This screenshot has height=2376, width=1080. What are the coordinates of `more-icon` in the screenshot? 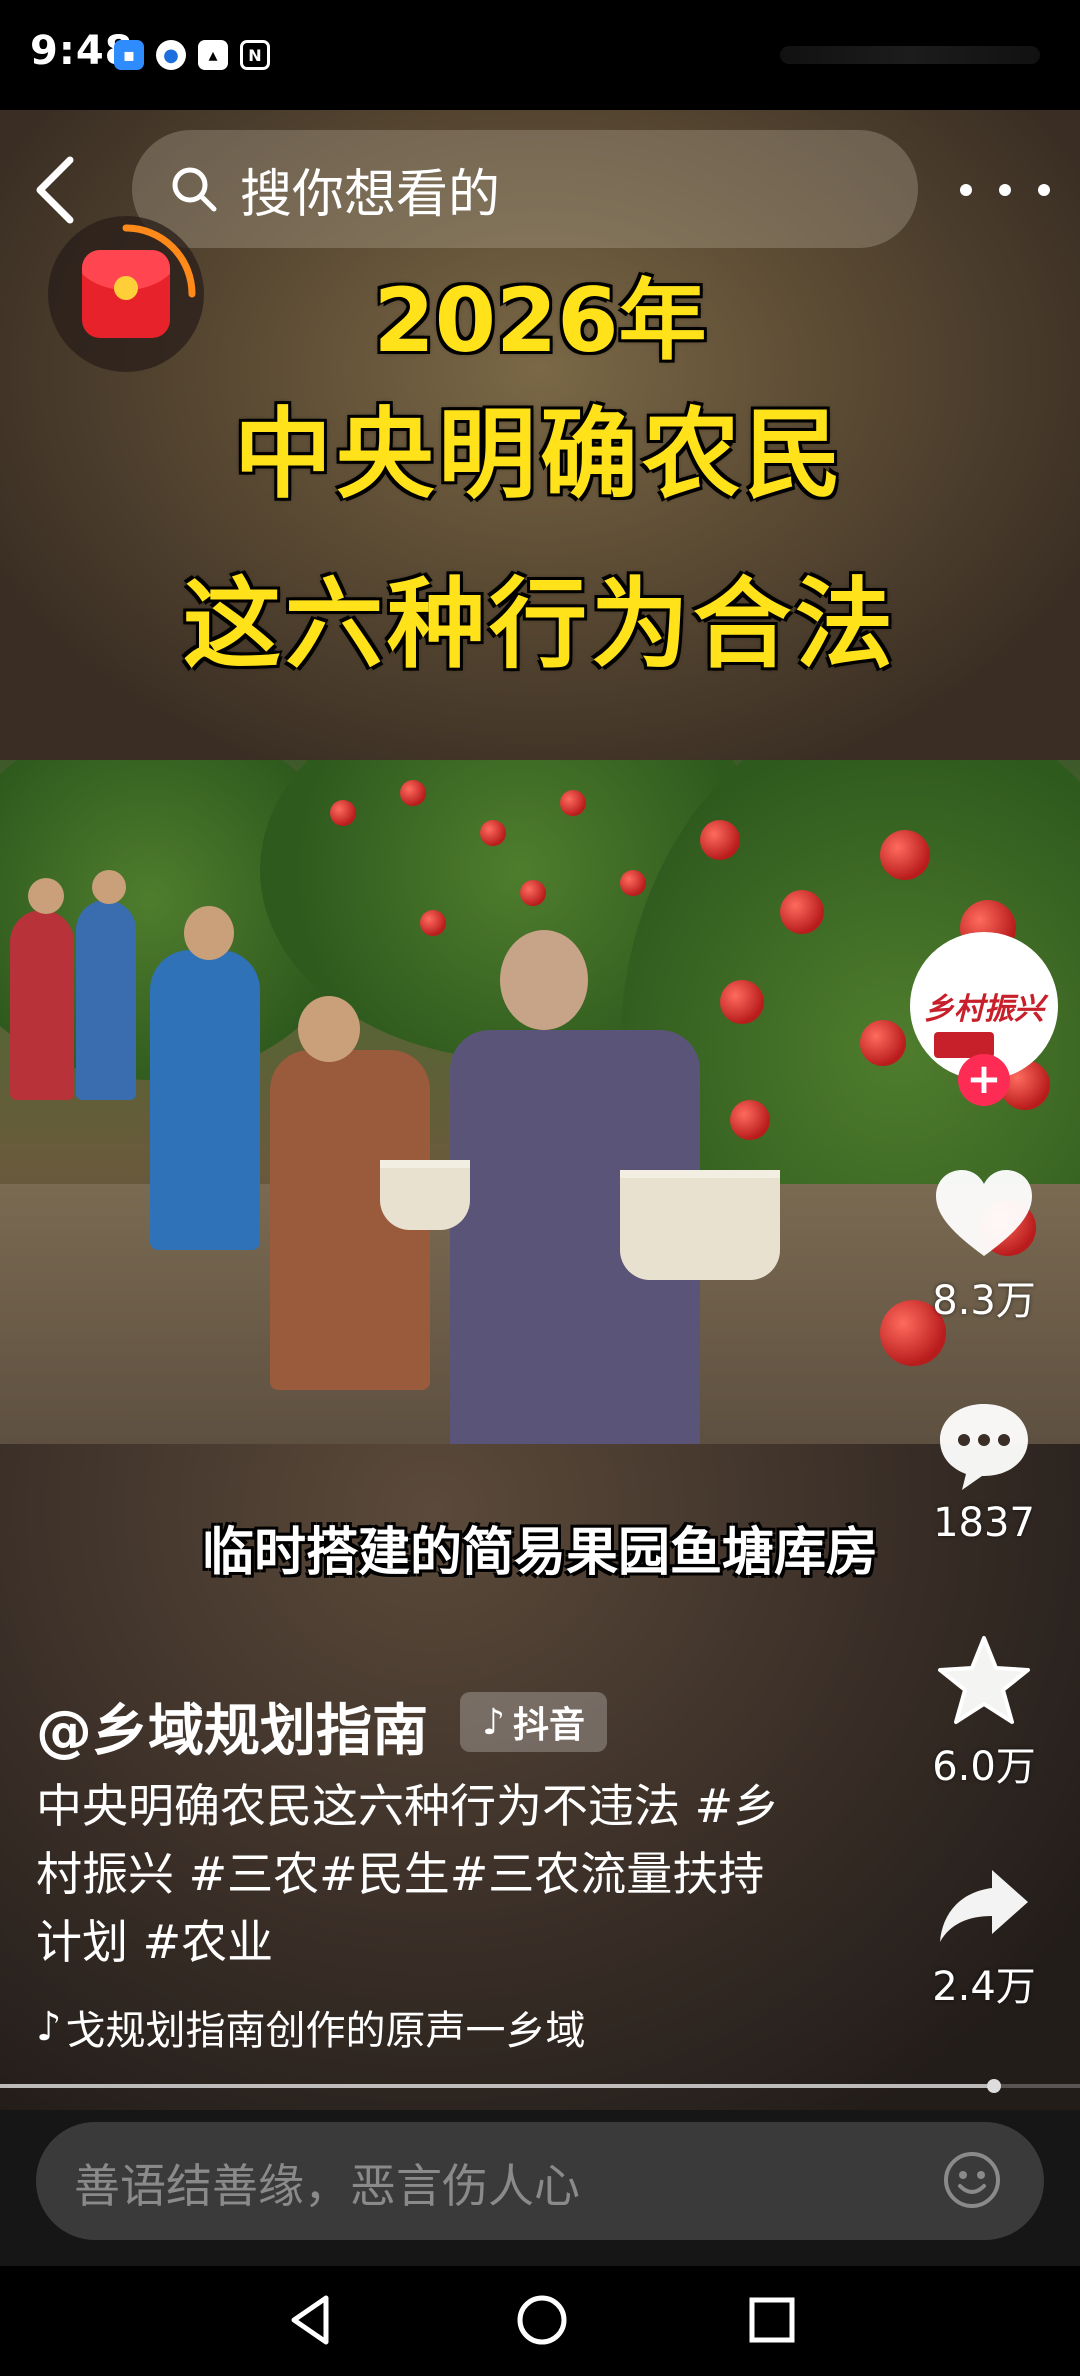 It's located at (966, 190).